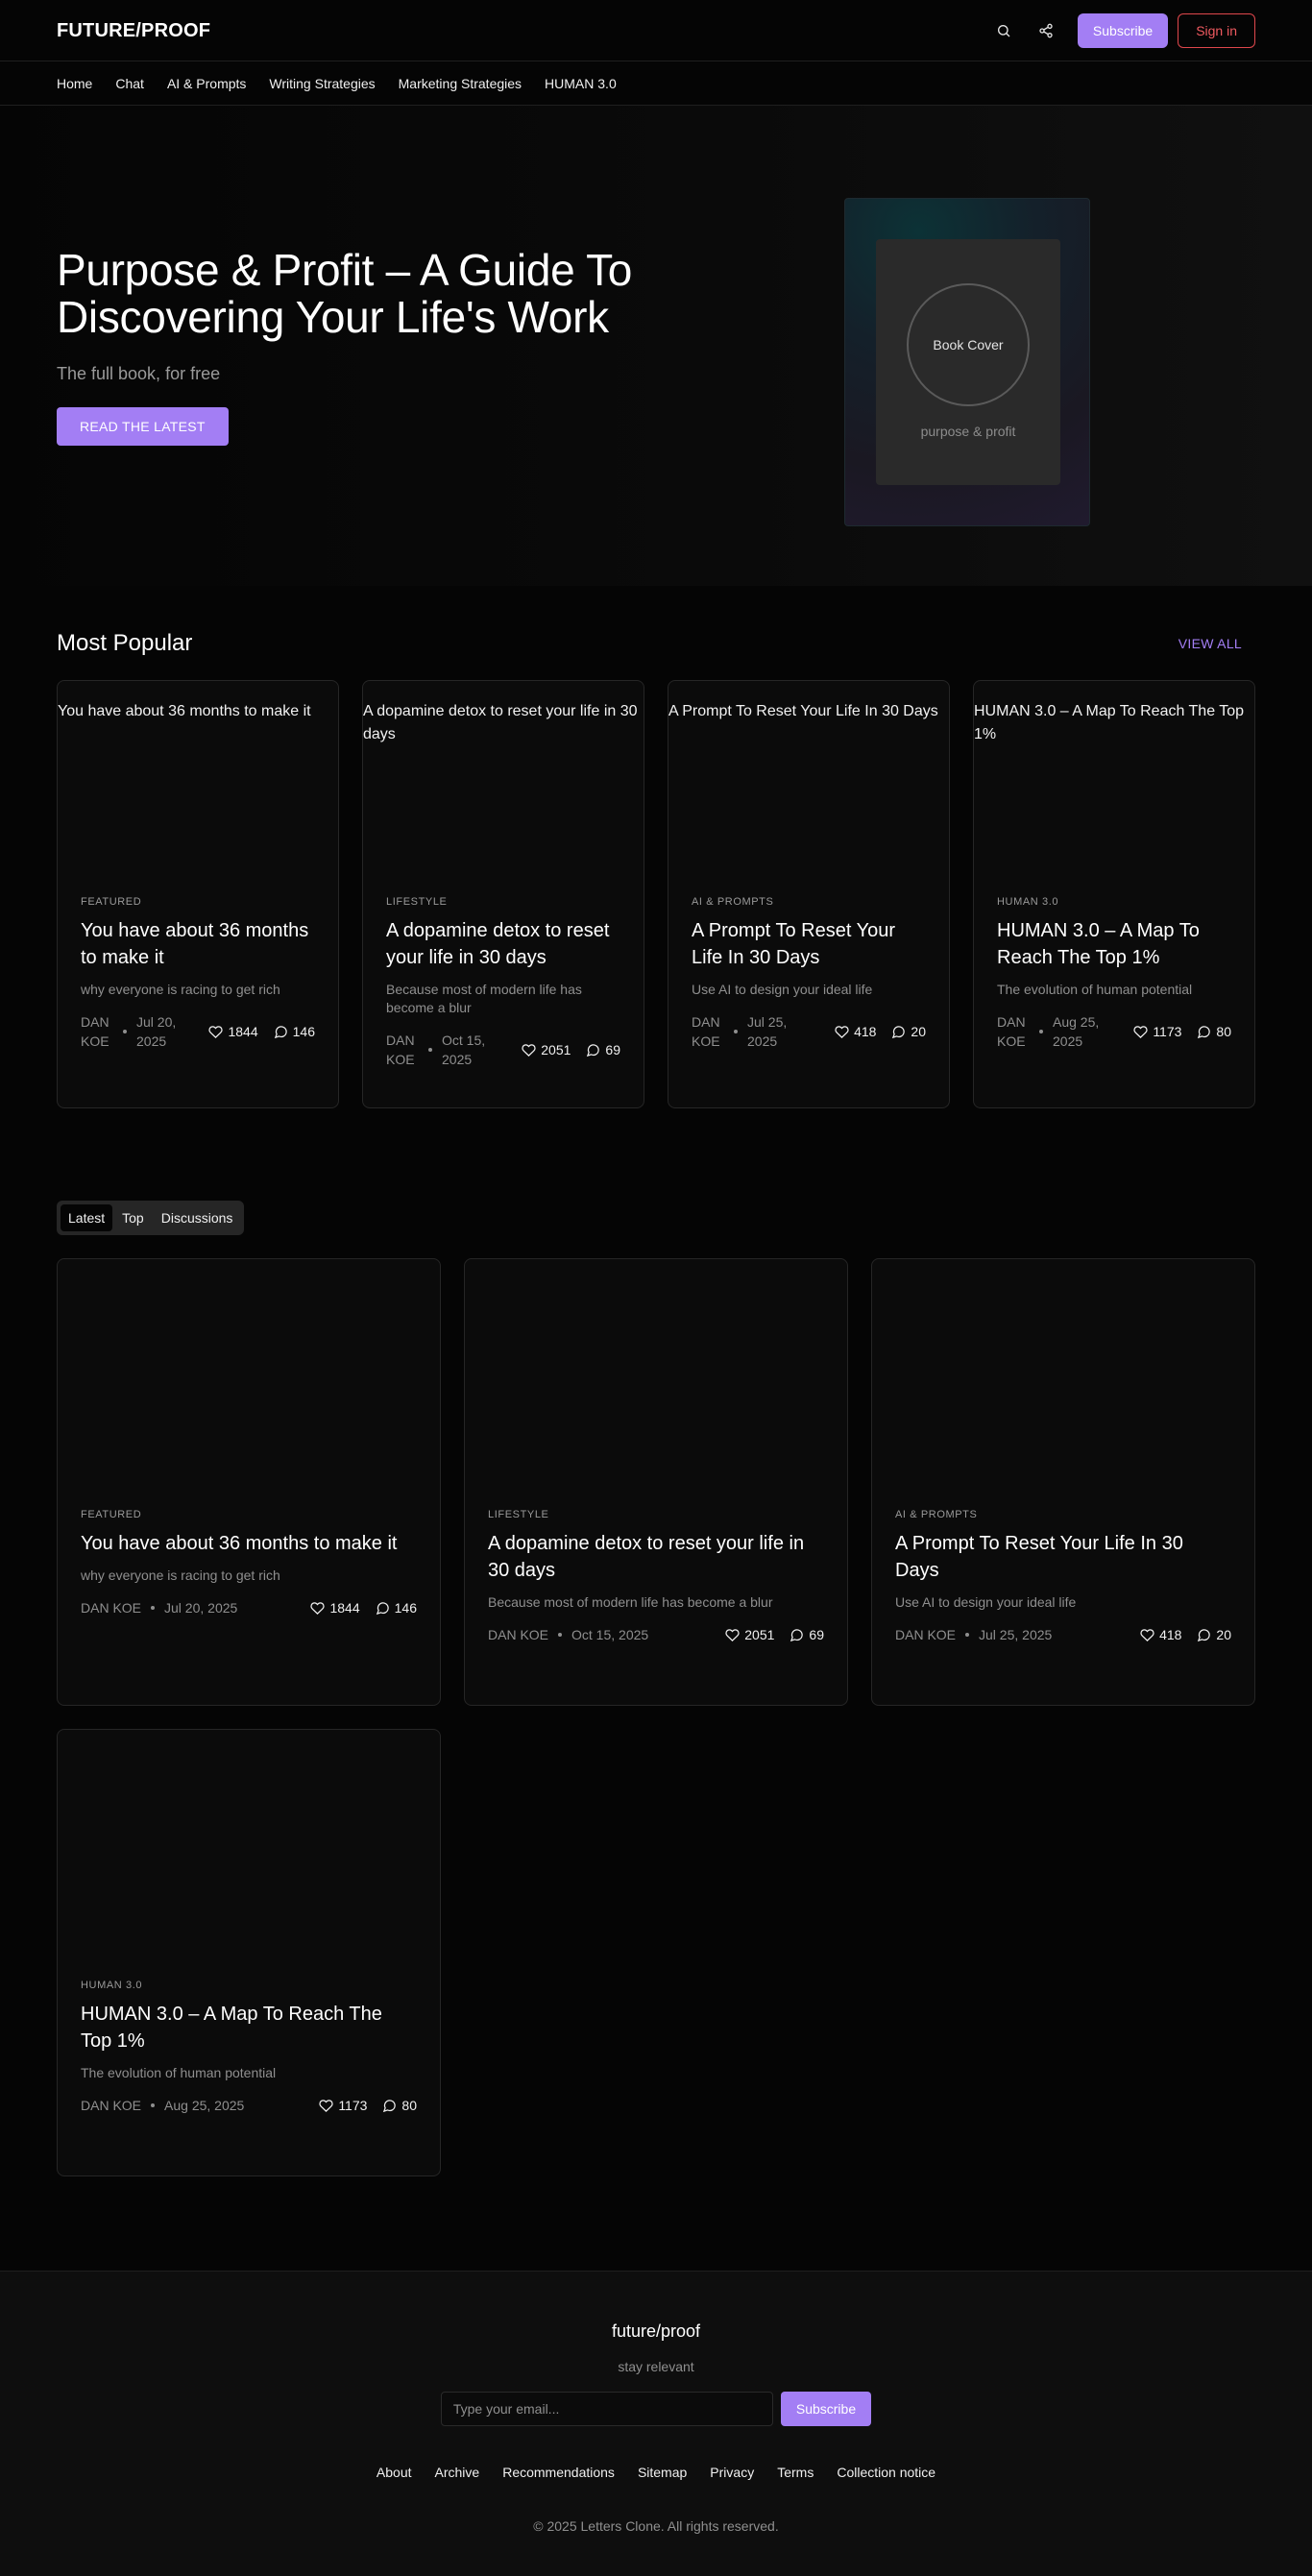  What do you see at coordinates (198, 1217) in the screenshot?
I see `tab-discussions: Discussions` at bounding box center [198, 1217].